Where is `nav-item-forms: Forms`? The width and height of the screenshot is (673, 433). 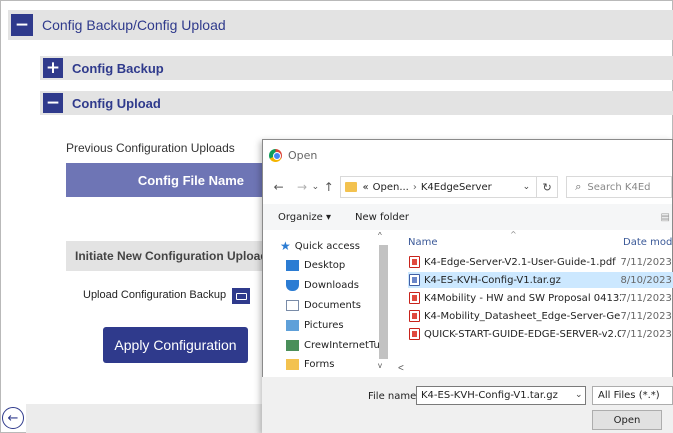 nav-item-forms: Forms is located at coordinates (336, 364).